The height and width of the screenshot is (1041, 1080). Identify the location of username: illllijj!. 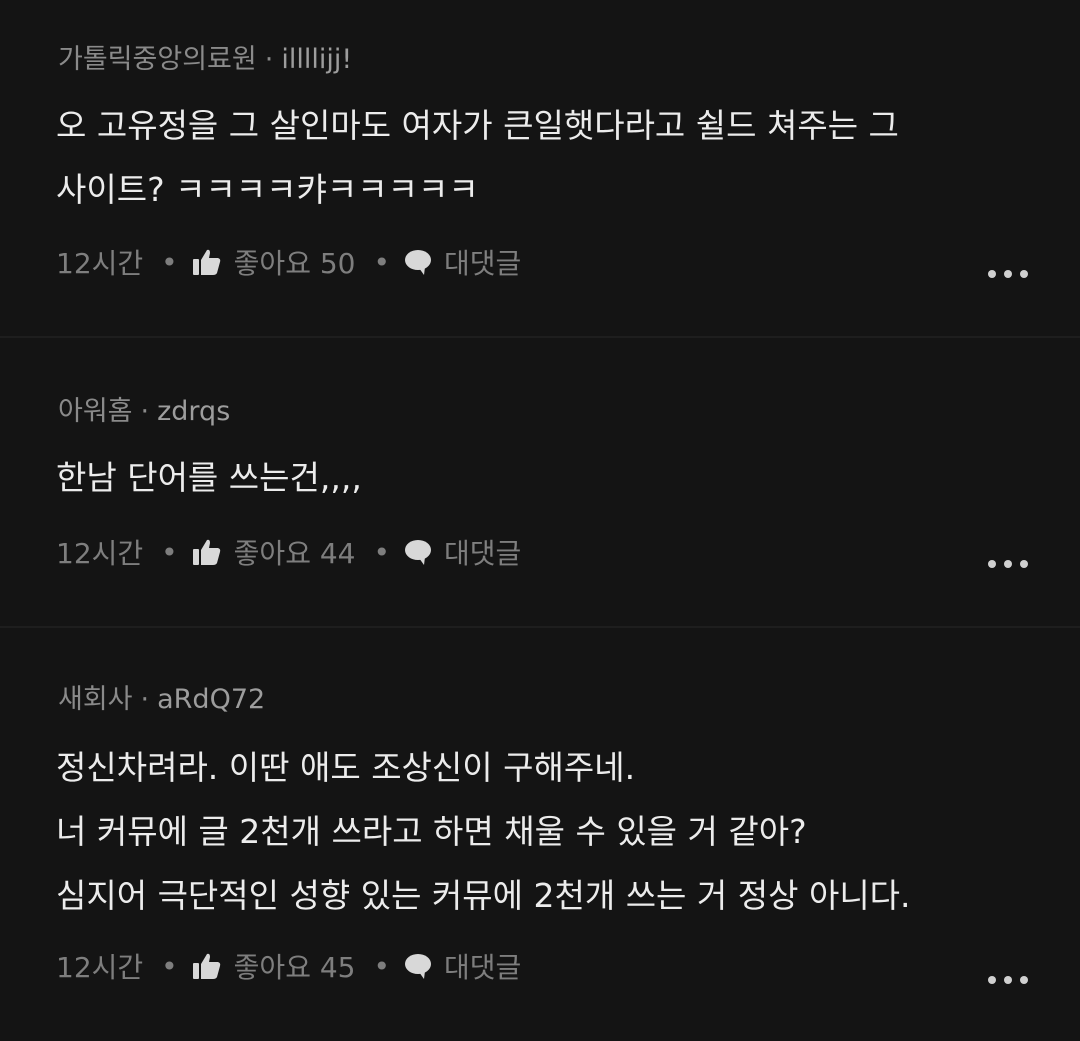
(316, 59).